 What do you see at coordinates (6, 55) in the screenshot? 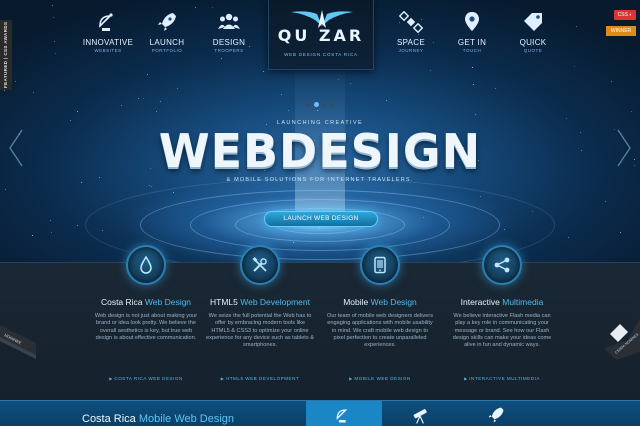
I see `featured-badge: FEATURED | CSS AWARDS` at bounding box center [6, 55].